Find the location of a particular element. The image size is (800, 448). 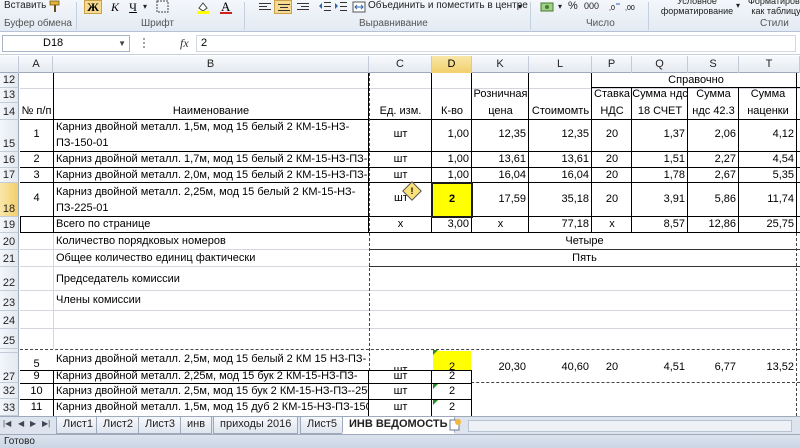

cell-num: 11 is located at coordinates (36, 407).